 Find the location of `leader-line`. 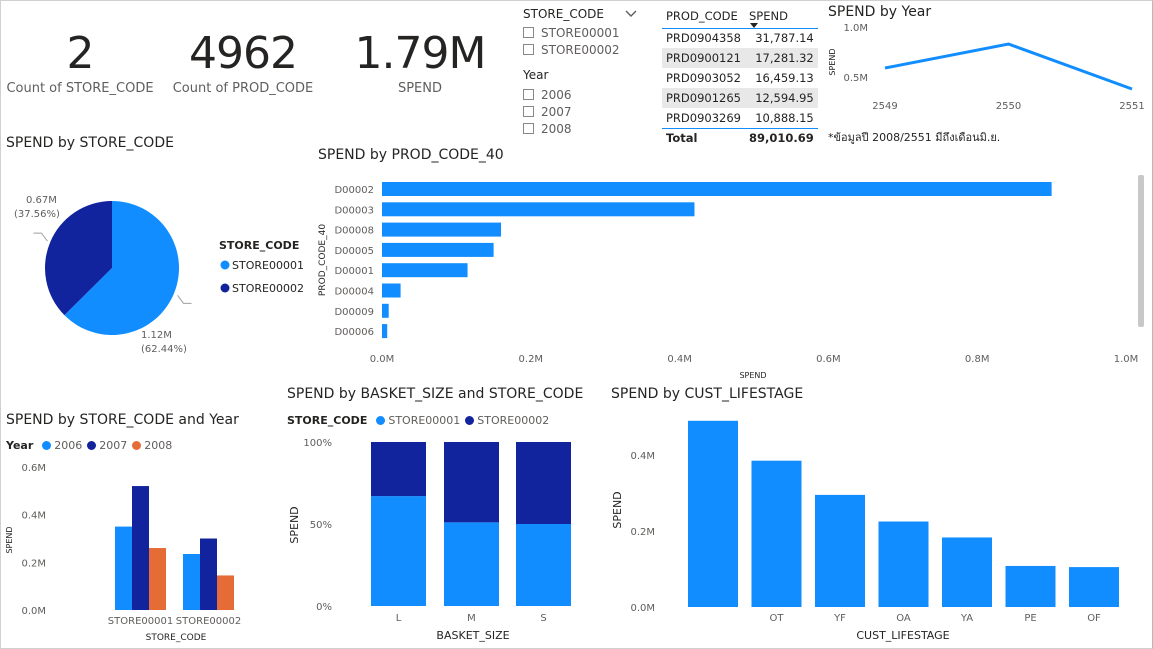

leader-line is located at coordinates (40, 237).